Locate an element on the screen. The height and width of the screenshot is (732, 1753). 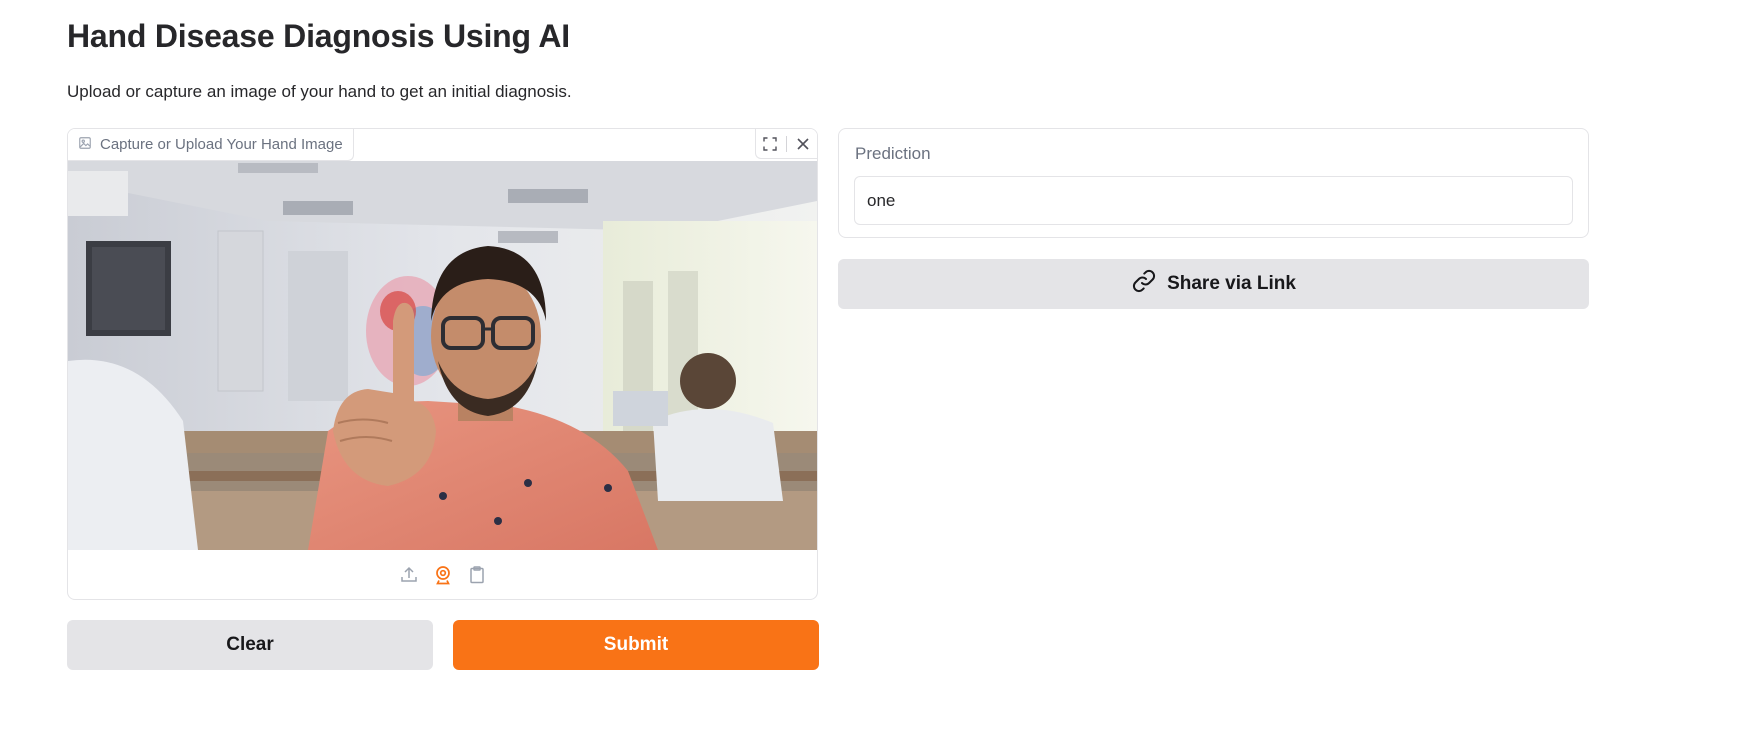
share-button-label: Share via Link is located at coordinates (1231, 283).